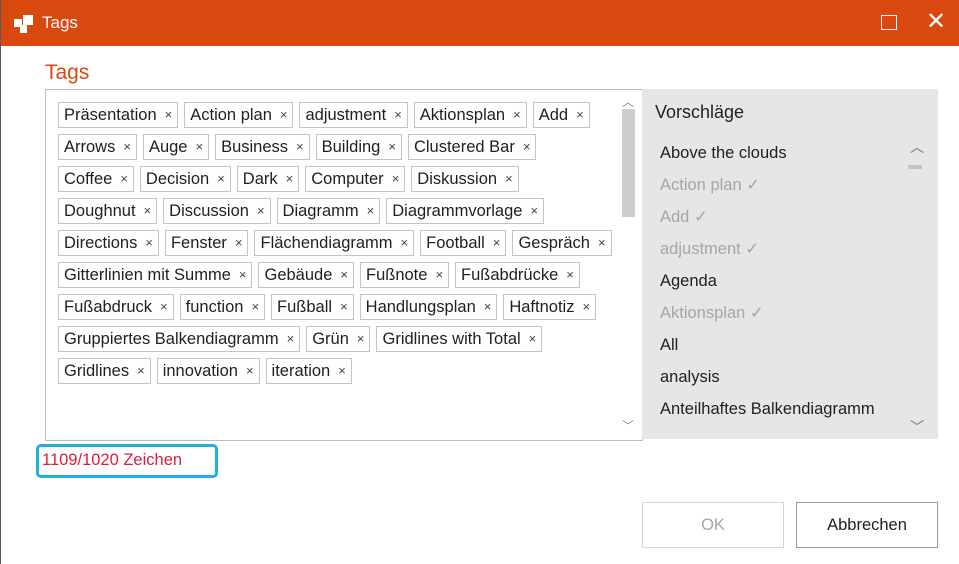 This screenshot has width=959, height=564. Describe the element at coordinates (24, 24) in the screenshot. I see `app-icon` at that location.